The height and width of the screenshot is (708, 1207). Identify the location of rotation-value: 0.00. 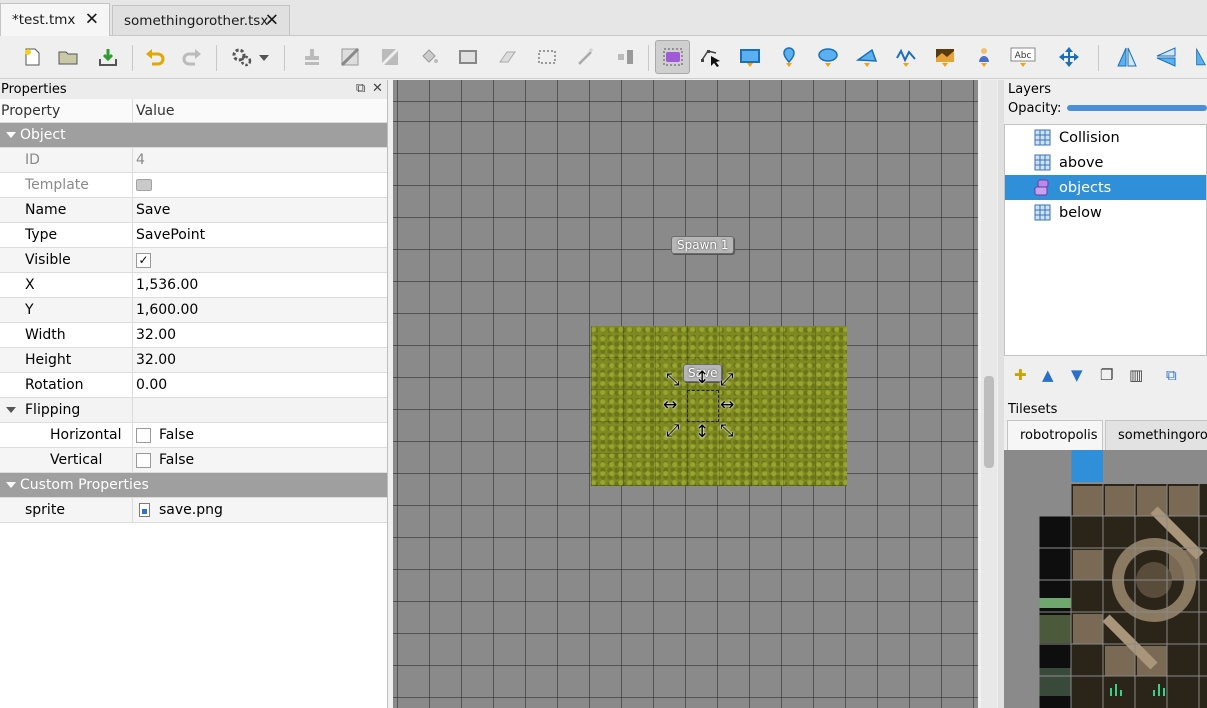
(260, 385).